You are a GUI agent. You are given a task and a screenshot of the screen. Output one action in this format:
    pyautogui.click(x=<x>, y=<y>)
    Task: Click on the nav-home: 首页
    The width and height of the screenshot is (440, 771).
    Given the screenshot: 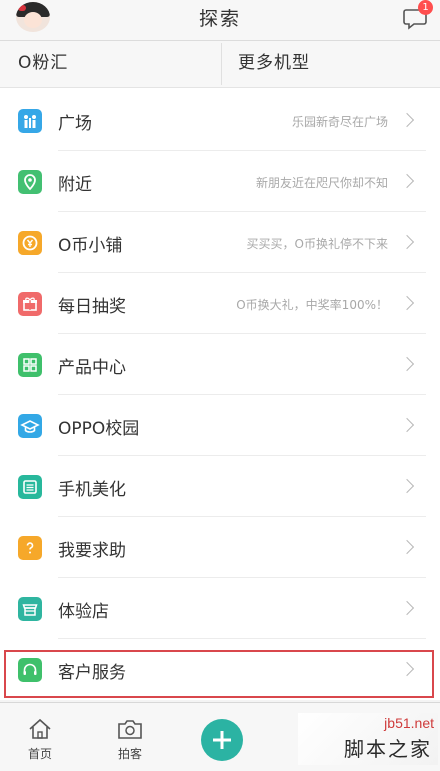 What is the action you would take?
    pyautogui.click(x=40, y=739)
    